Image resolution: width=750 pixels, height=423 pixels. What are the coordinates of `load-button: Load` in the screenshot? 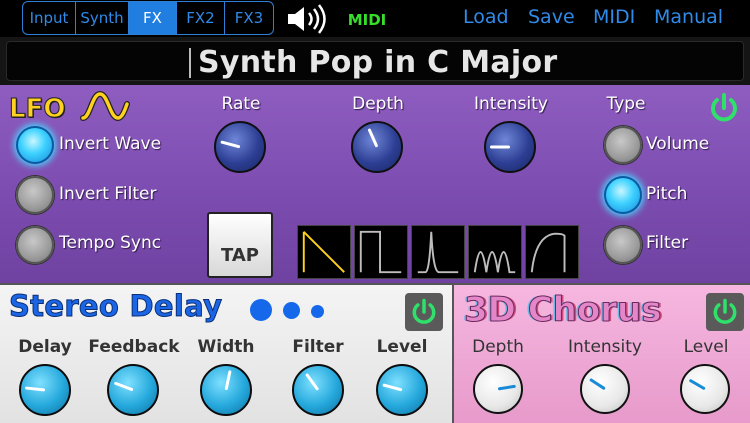 It's located at (486, 17).